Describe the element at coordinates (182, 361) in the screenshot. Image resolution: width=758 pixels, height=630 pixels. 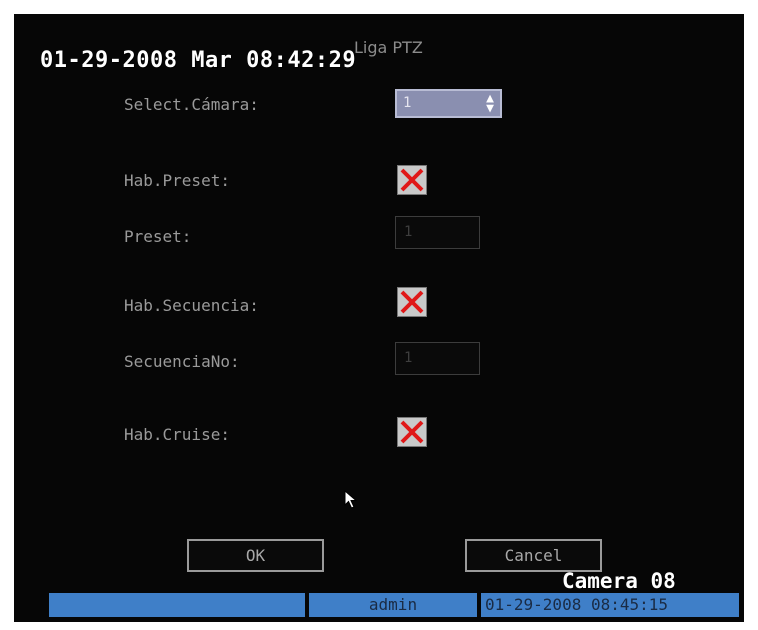
I see `sequence-no-label: SecuenciaNo:` at that location.